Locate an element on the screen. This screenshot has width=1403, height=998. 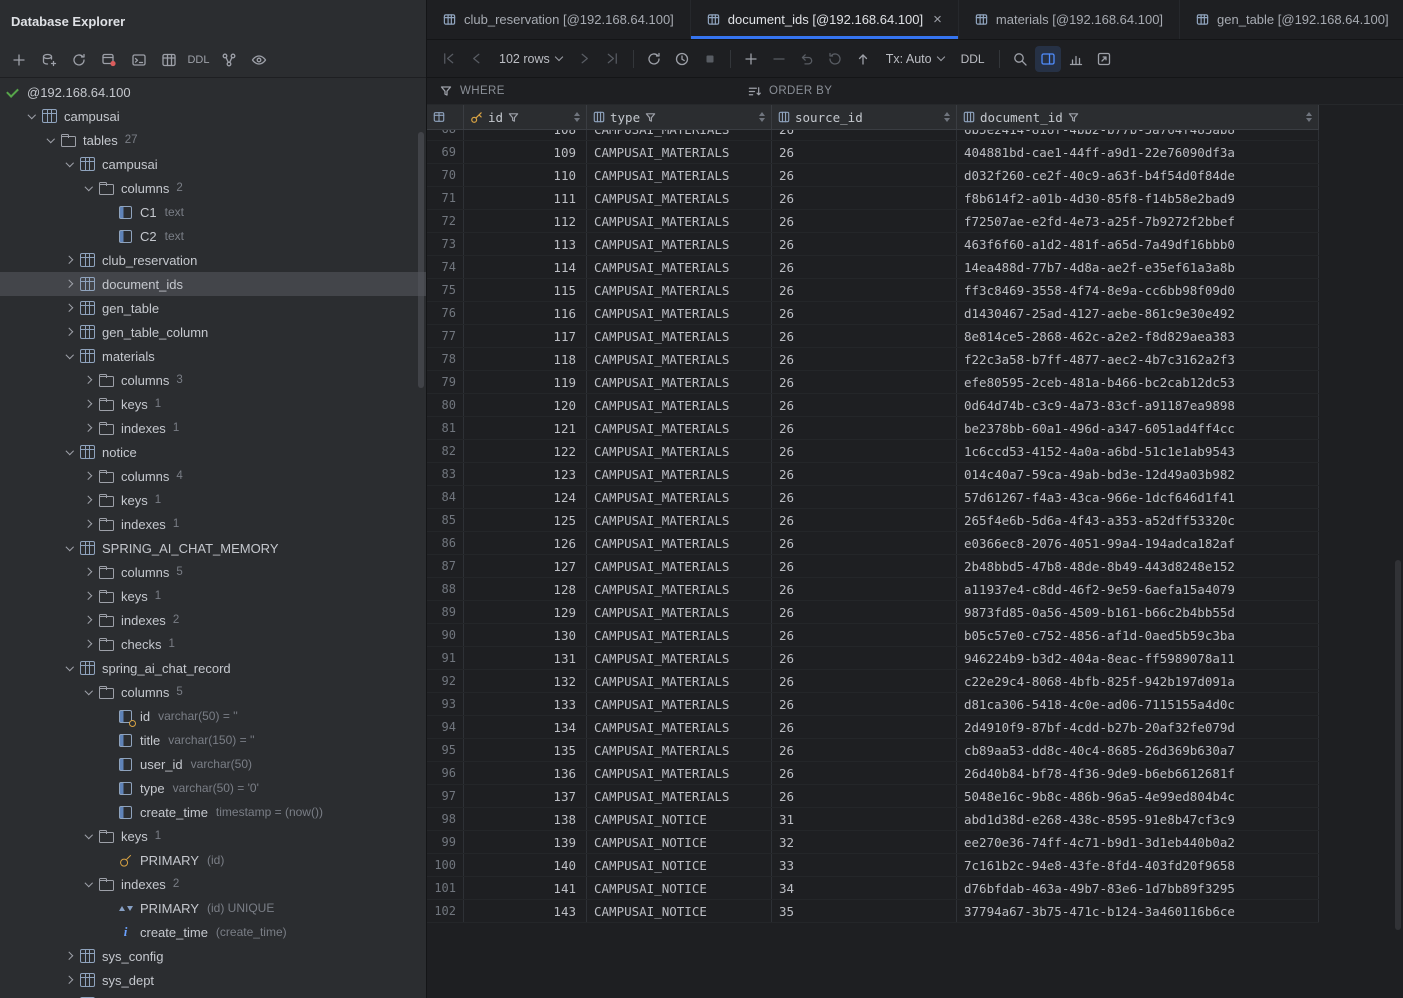
column-header-id: id is located at coordinates (525, 117).